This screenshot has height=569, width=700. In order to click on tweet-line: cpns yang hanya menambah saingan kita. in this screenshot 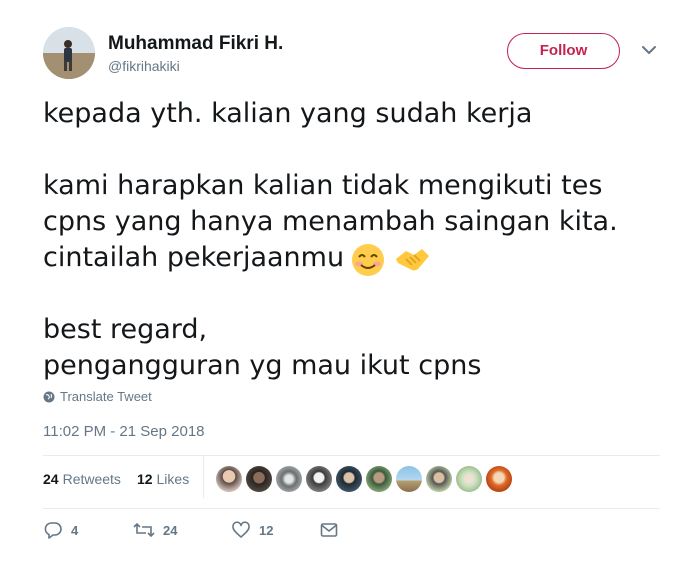, I will do `click(330, 221)`.